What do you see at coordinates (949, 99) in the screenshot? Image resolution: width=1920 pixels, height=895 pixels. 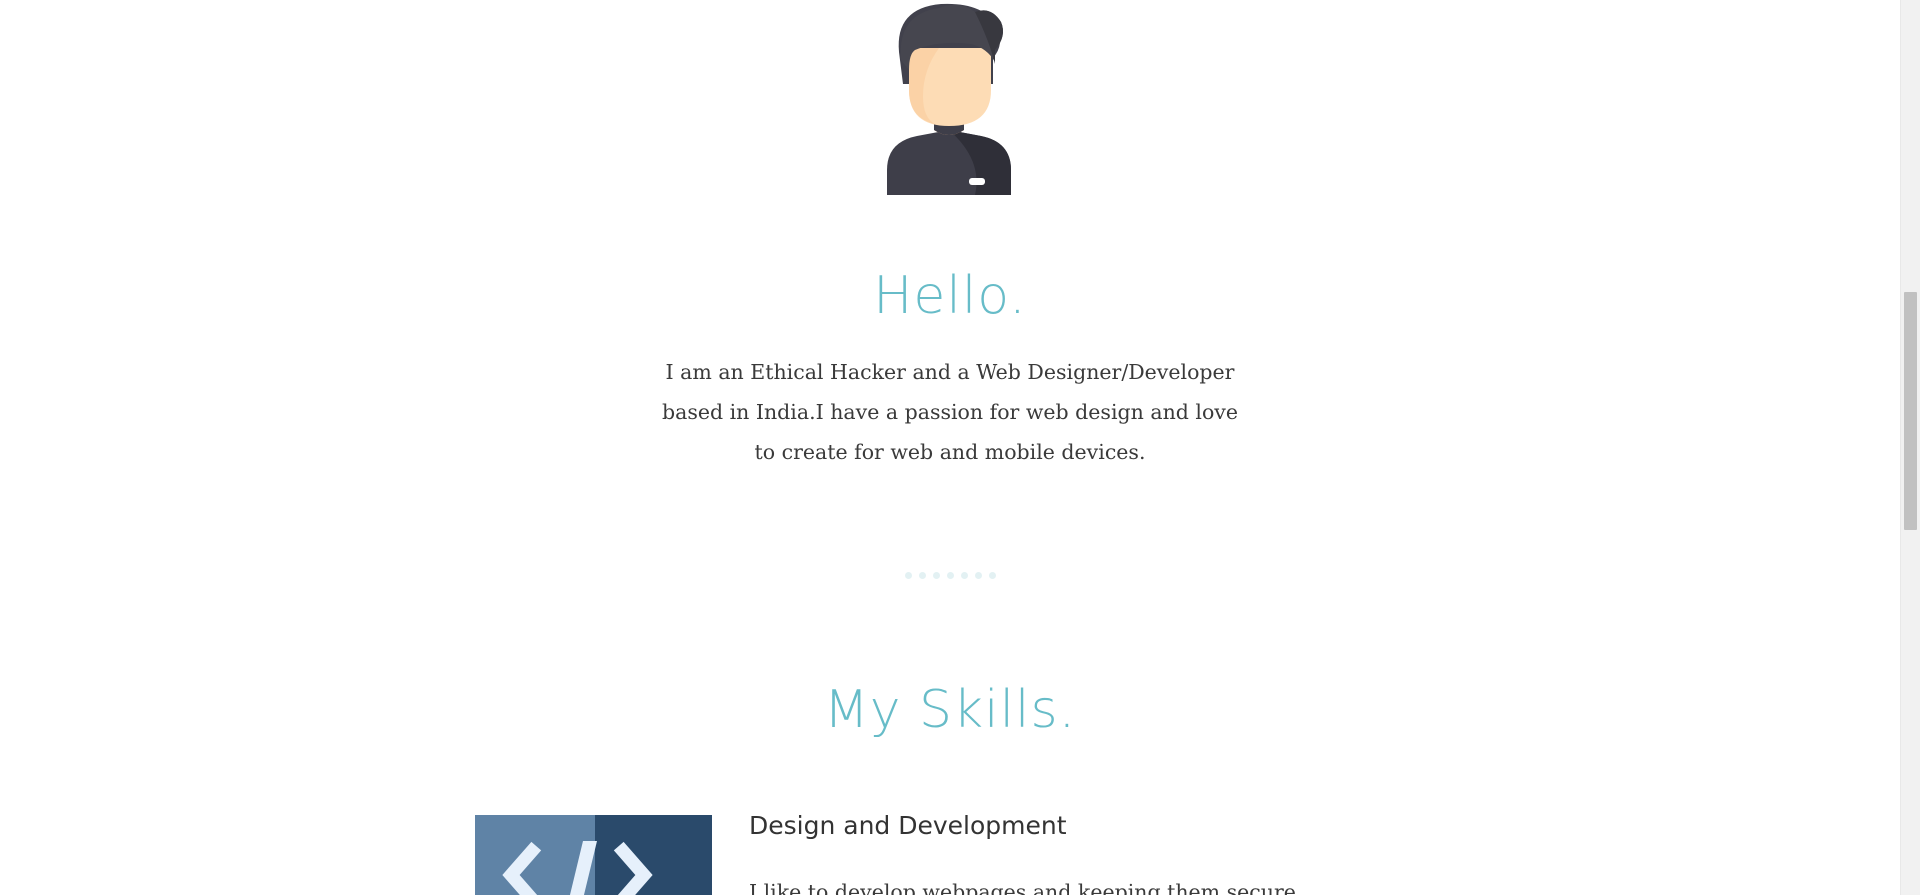 I see `developer-avatar-icon` at bounding box center [949, 99].